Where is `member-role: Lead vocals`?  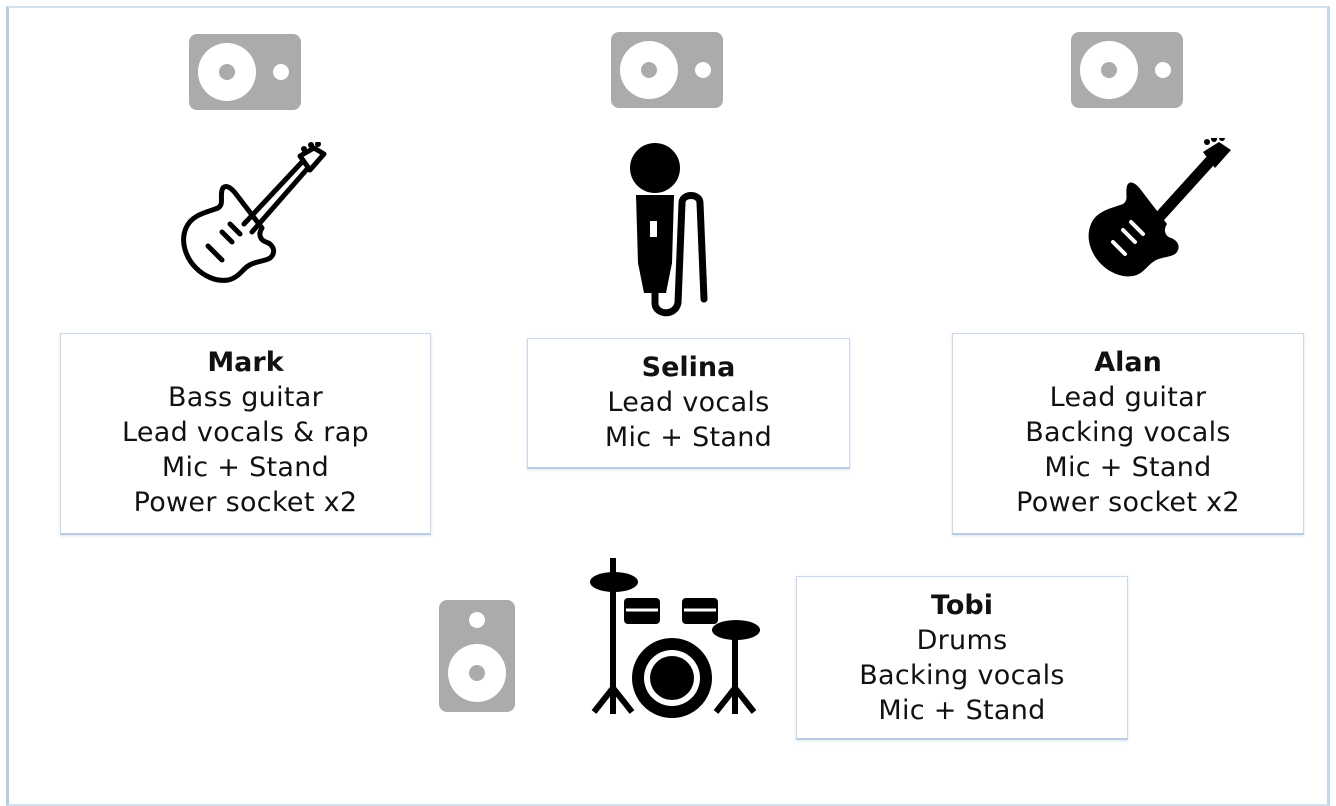
member-role: Lead vocals is located at coordinates (688, 402).